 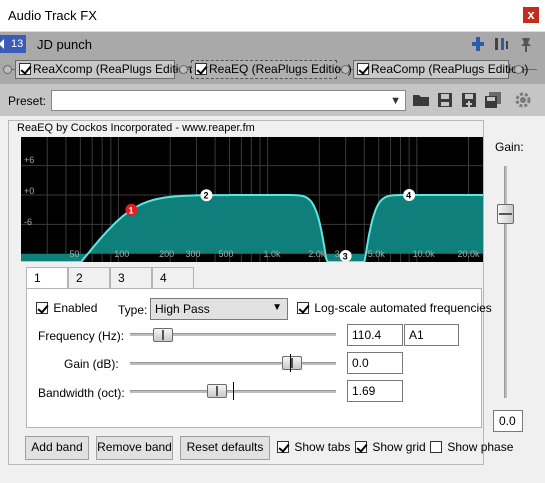 I want to click on bandwidth-field: 1.69, so click(x=375, y=391).